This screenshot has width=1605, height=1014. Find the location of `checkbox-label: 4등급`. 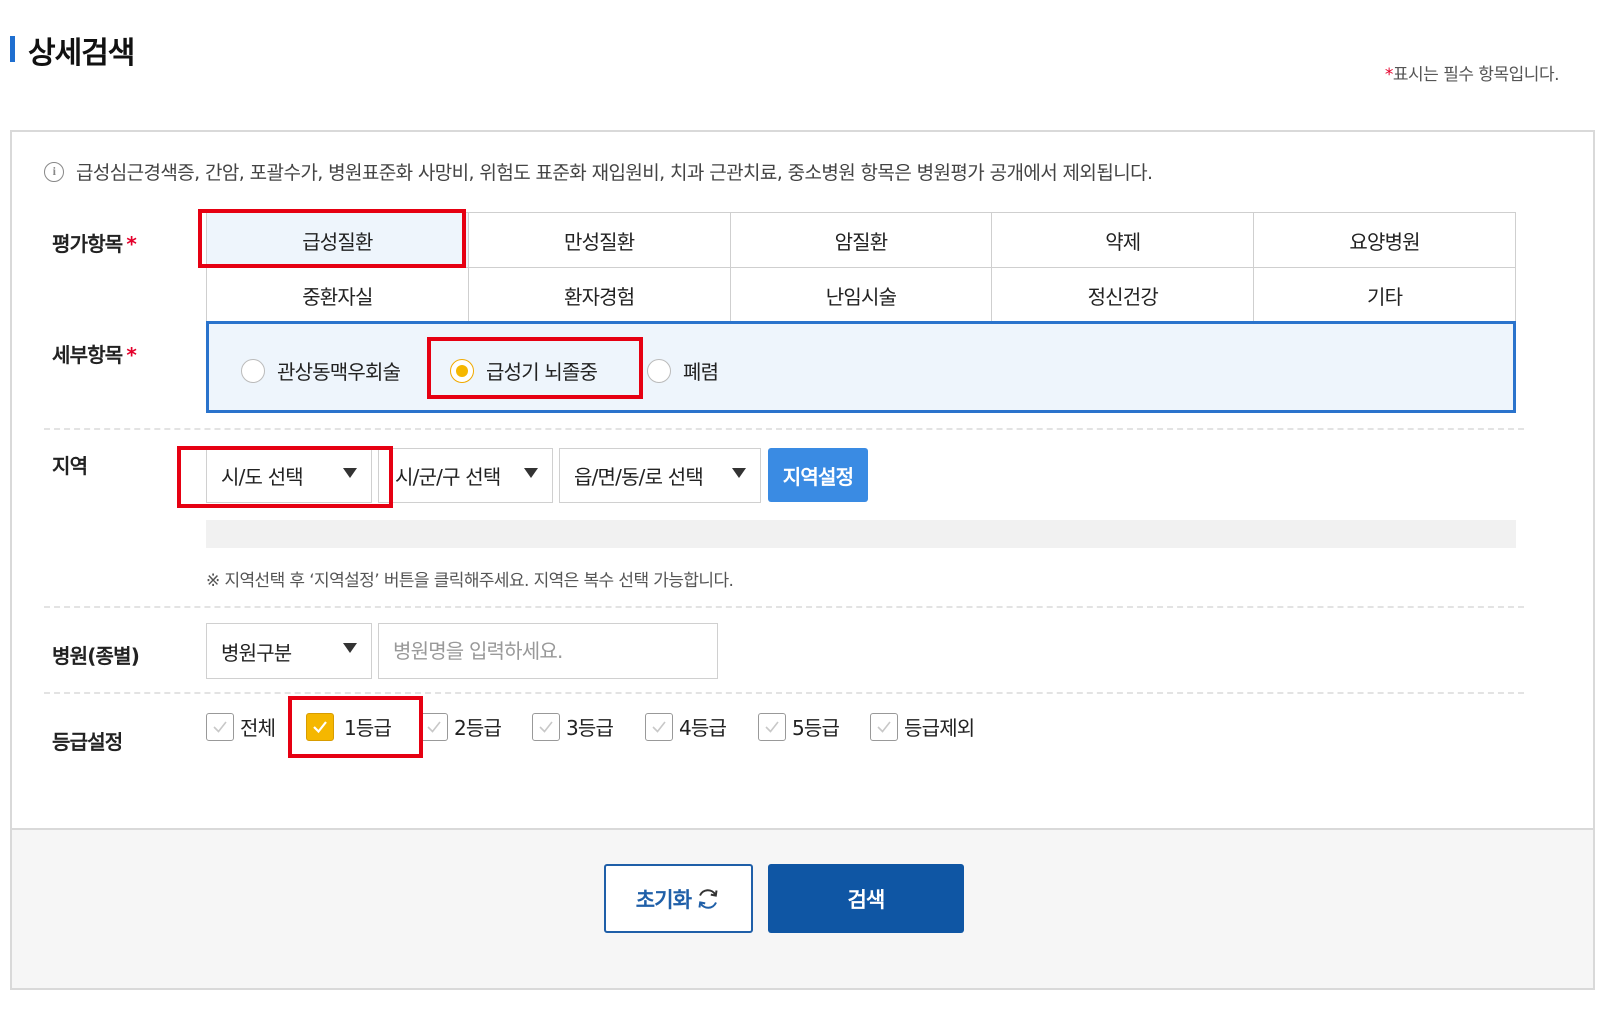

checkbox-label: 4등급 is located at coordinates (703, 728).